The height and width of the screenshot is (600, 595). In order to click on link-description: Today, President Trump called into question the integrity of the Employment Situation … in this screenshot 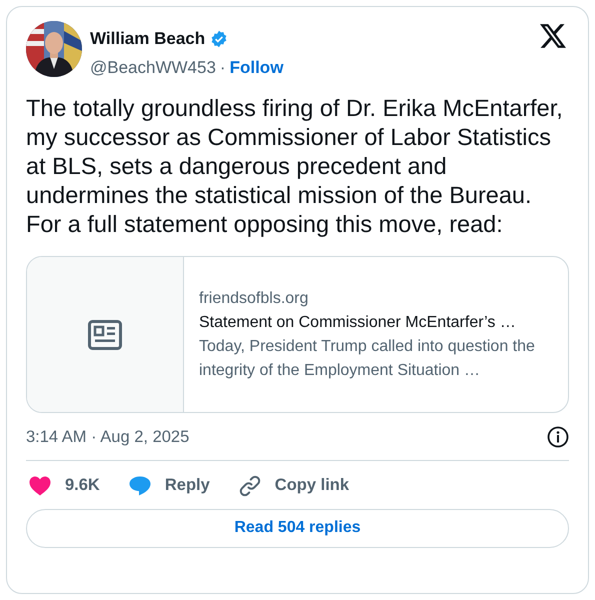, I will do `click(367, 358)`.